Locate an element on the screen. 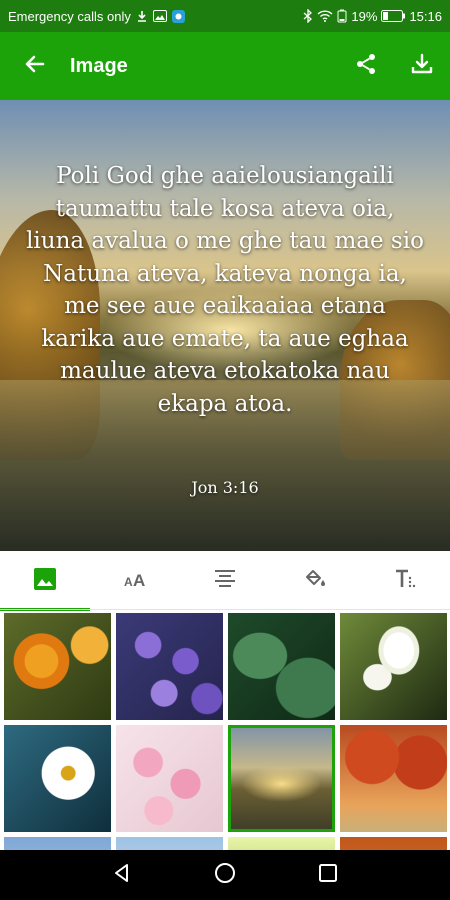  download-icon is located at coordinates (422, 66).